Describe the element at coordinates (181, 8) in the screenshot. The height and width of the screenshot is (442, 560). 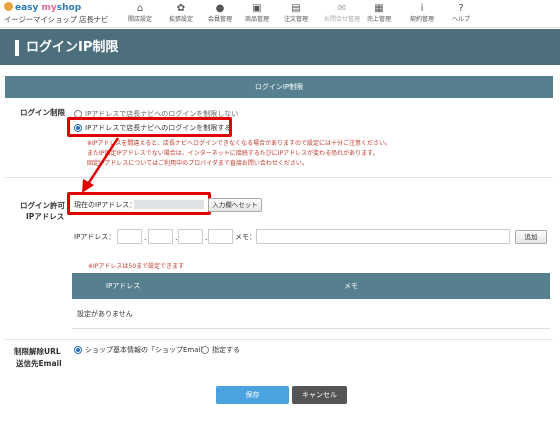
I see `gear-icon: ✿` at that location.